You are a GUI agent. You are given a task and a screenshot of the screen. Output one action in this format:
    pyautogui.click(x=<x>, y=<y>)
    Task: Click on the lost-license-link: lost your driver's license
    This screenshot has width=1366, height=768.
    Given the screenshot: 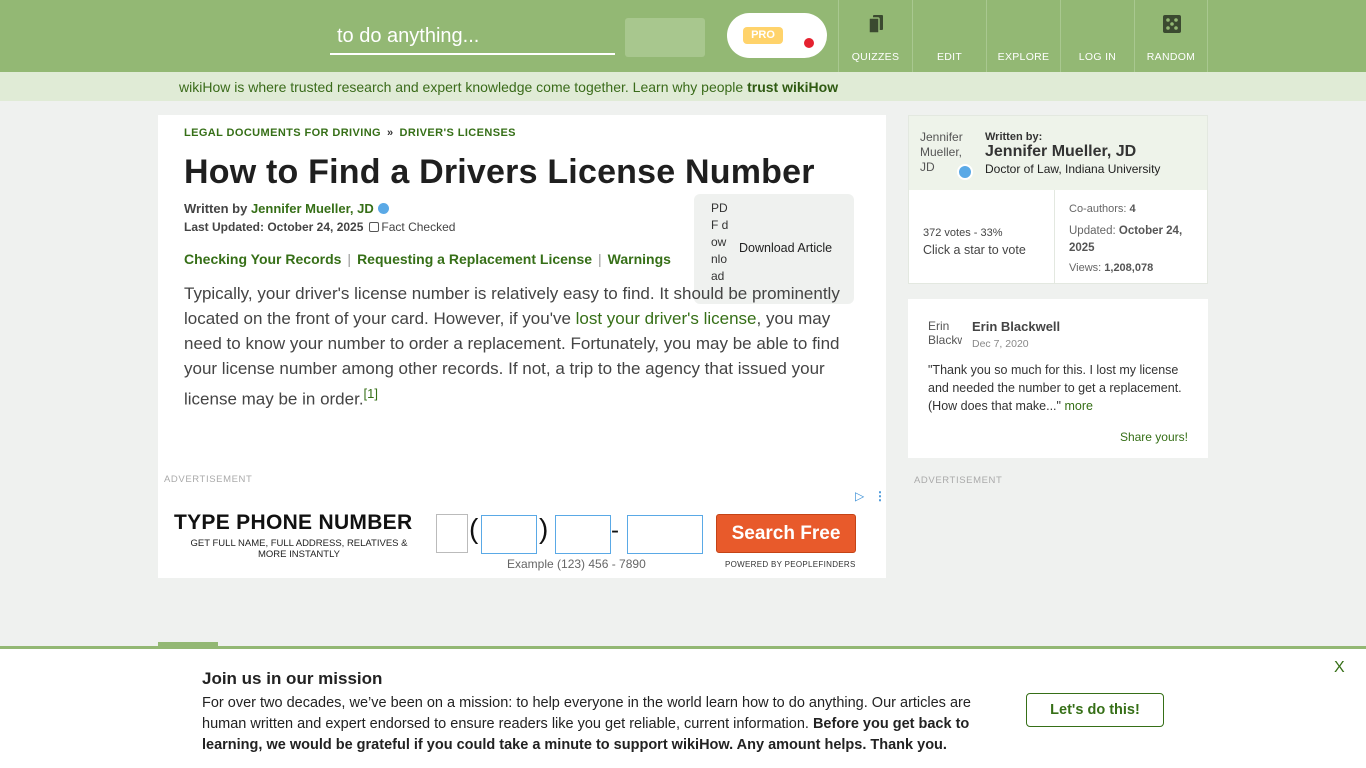 What is the action you would take?
    pyautogui.click(x=666, y=318)
    